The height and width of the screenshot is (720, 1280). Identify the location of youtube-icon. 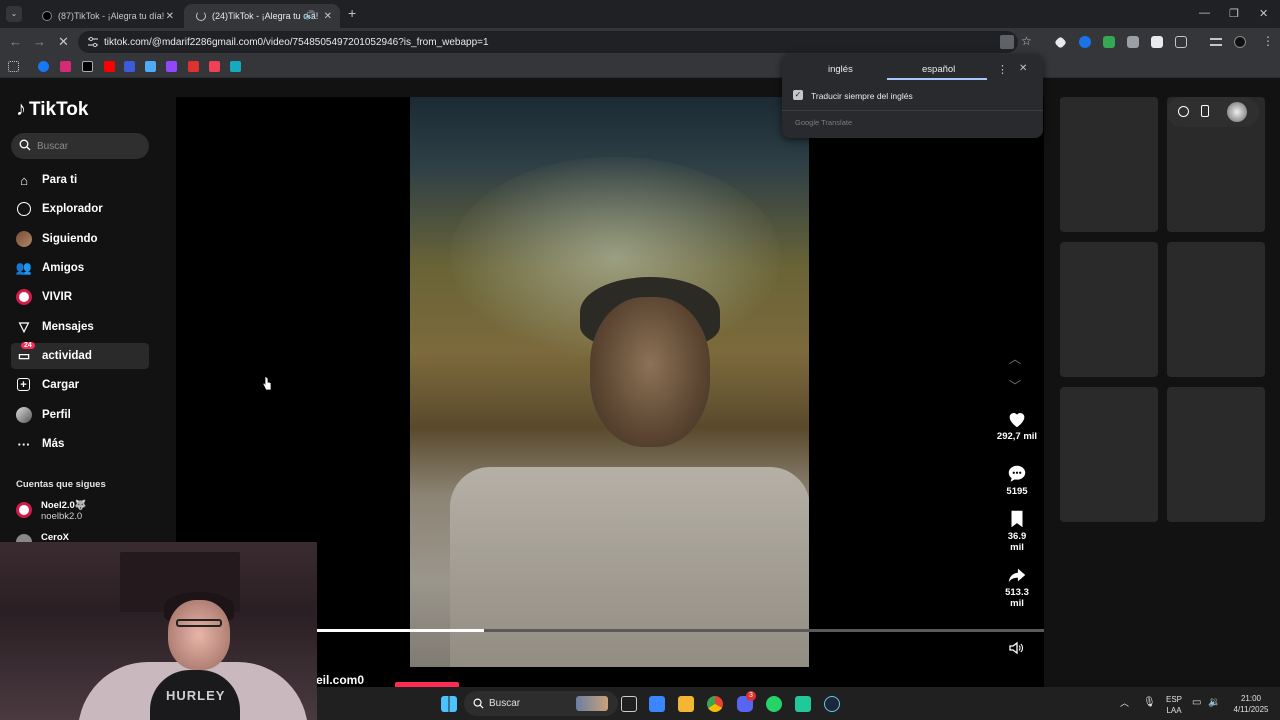
(109, 66).